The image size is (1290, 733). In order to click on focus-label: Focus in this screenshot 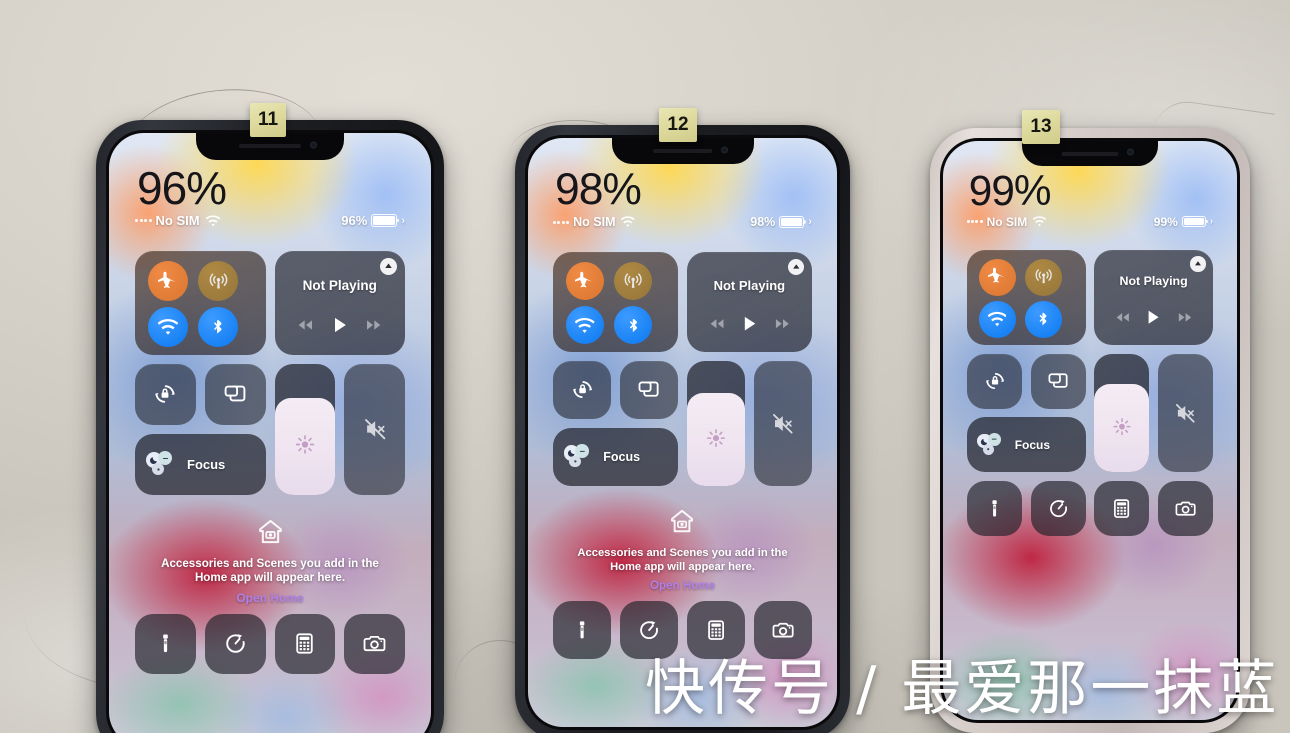, I will do `click(206, 464)`.